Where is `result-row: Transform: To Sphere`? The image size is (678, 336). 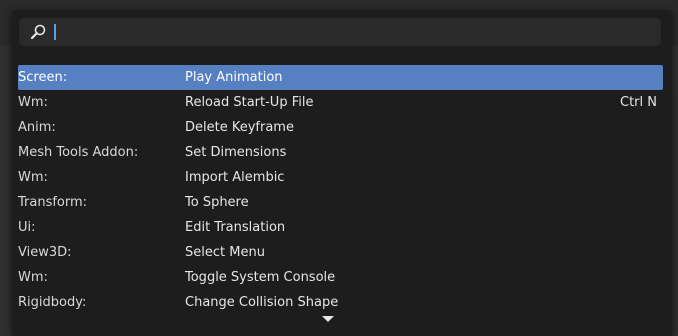
result-row: Transform: To Sphere is located at coordinates (340, 202).